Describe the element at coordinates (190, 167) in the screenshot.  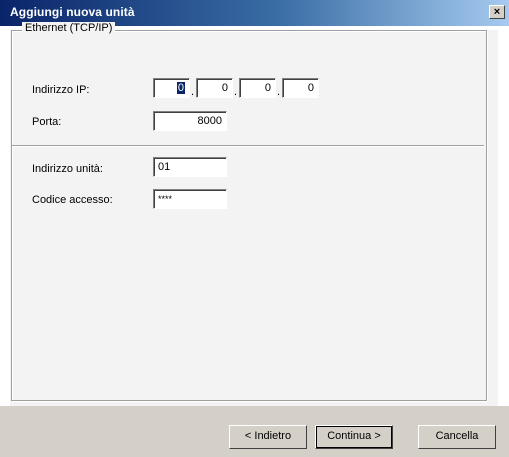
I see `unit-address-field: 01` at that location.